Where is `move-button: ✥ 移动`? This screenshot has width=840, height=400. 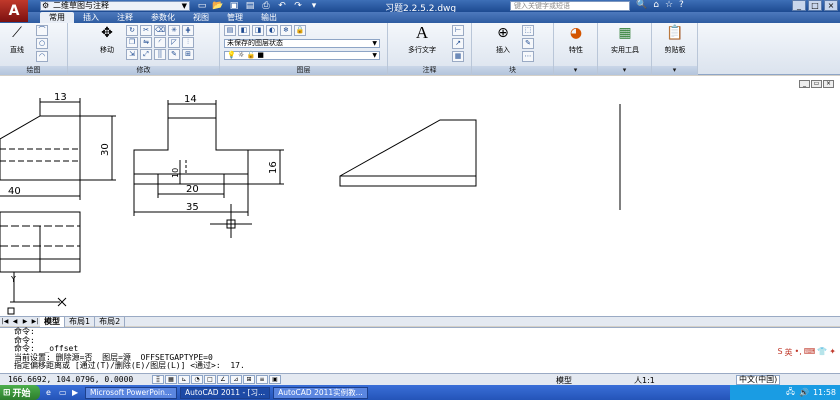 move-button: ✥ 移动 is located at coordinates (107, 40).